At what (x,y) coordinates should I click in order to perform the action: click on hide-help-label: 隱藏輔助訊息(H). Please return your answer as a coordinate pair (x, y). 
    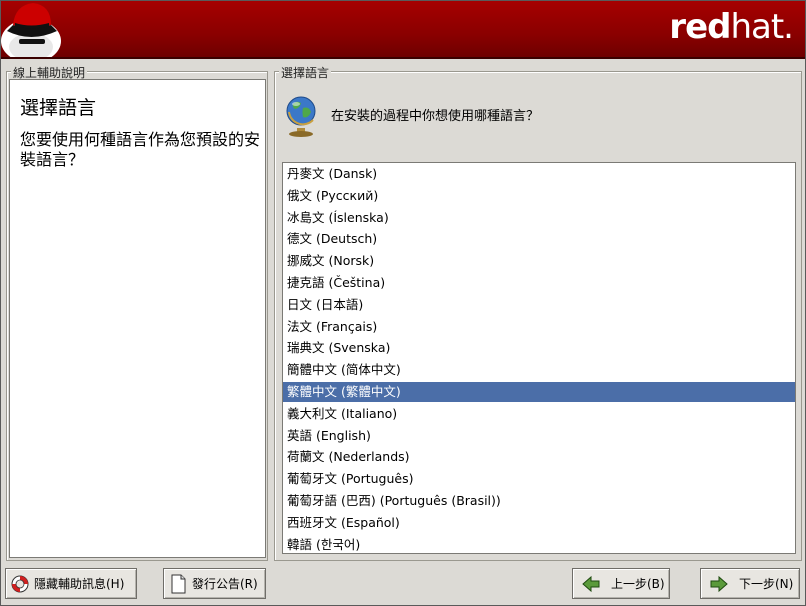
    Looking at the image, I should click on (79, 584).